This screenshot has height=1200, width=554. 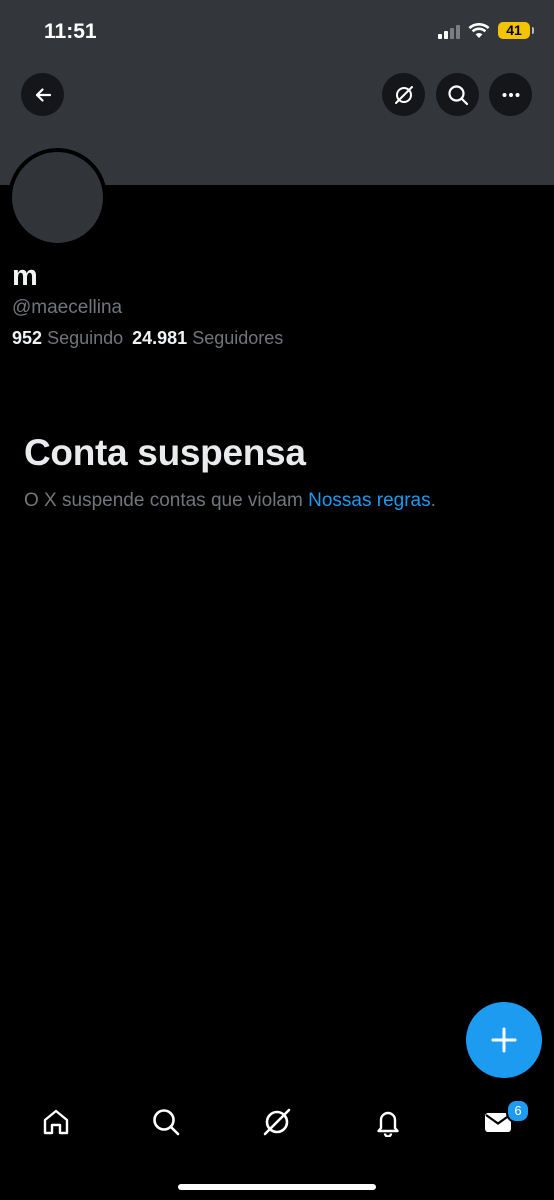 I want to click on notifications-icon, so click(x=388, y=1124).